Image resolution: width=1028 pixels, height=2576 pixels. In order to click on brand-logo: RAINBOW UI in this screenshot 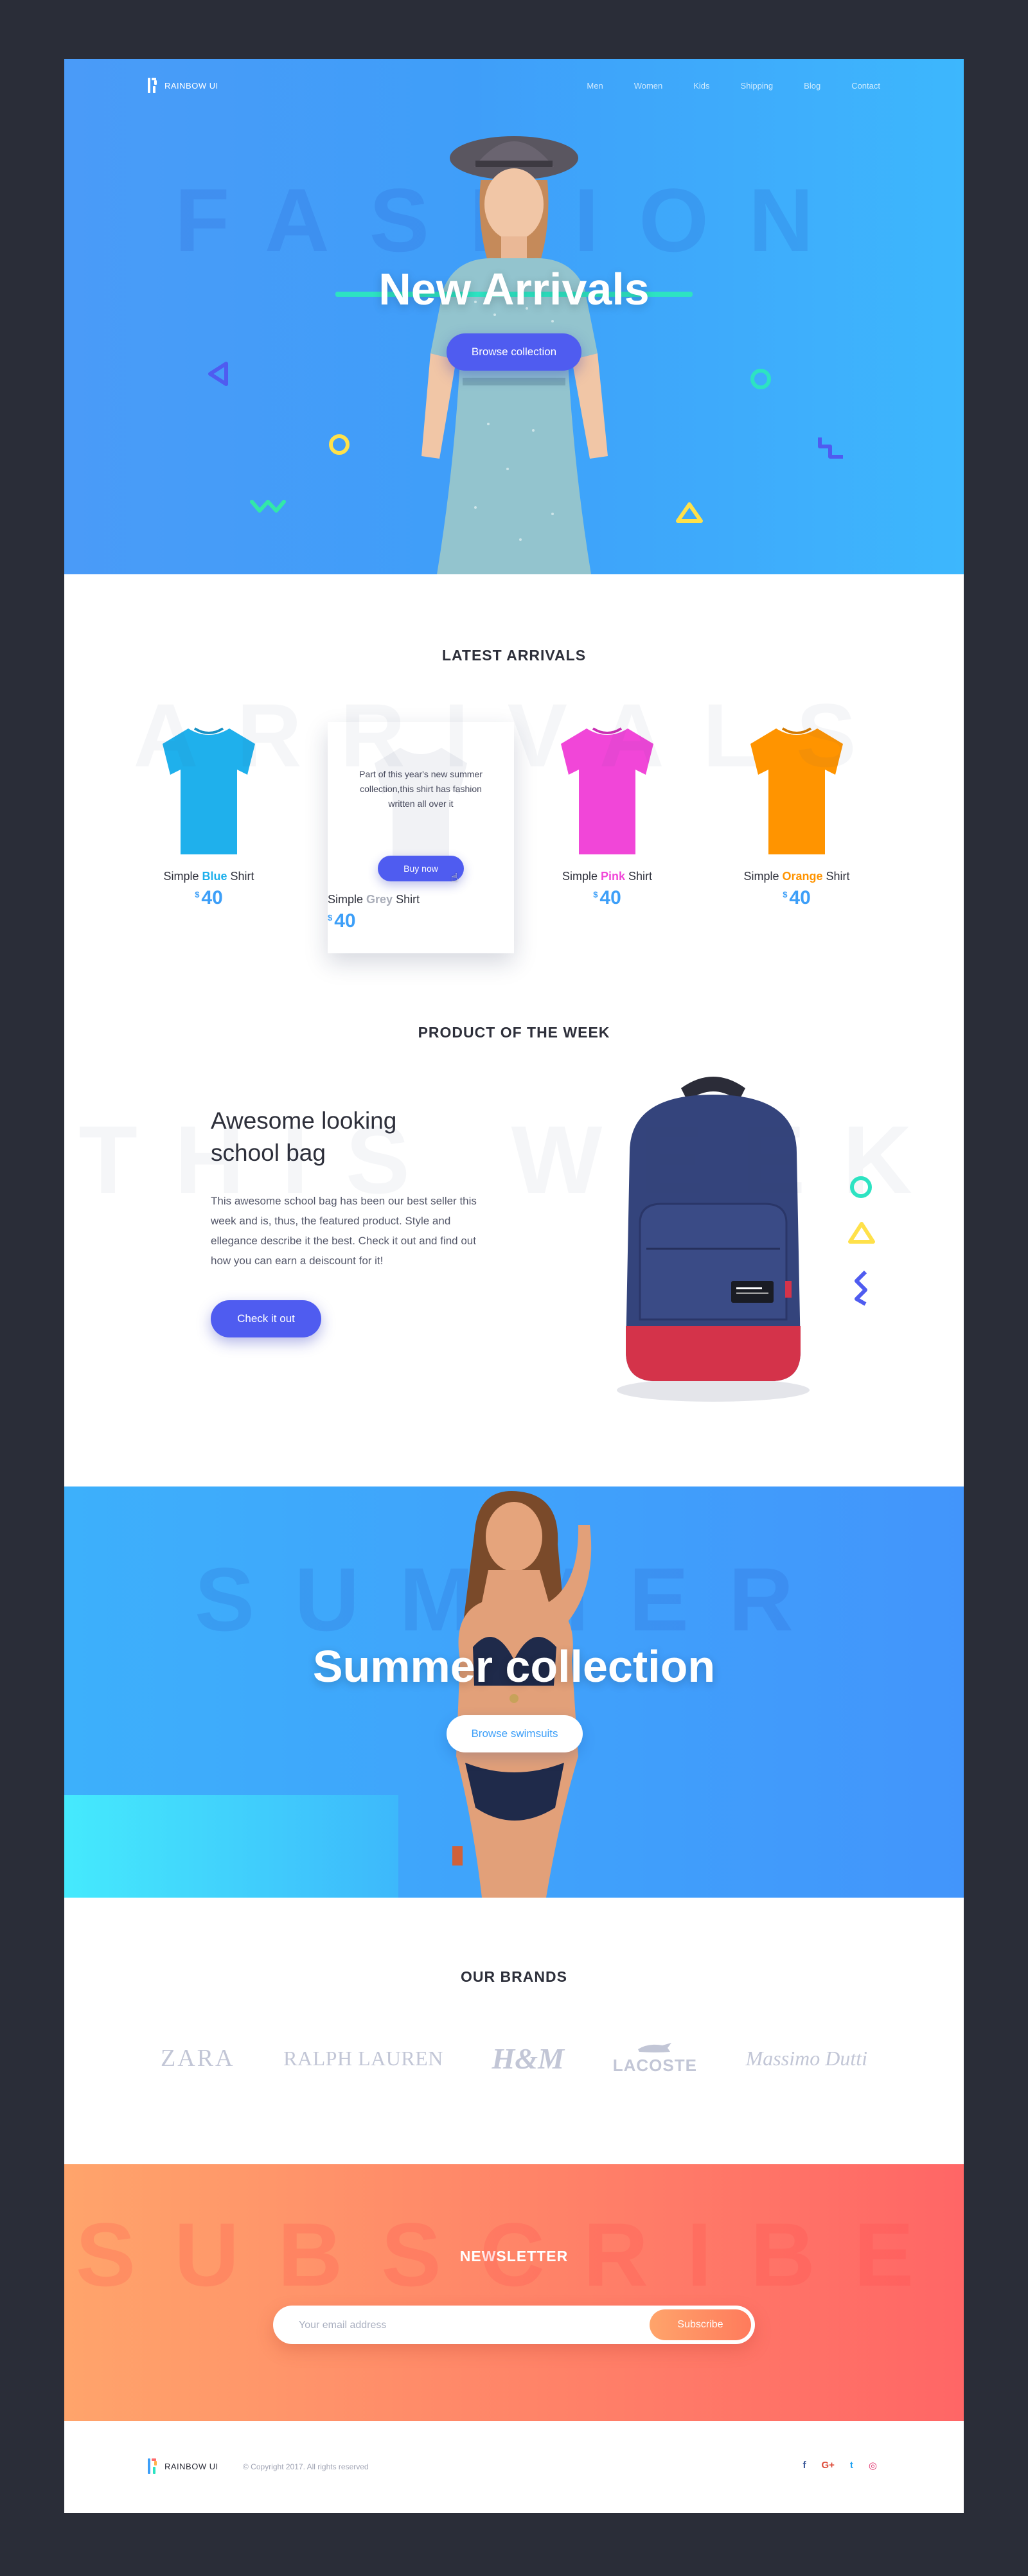, I will do `click(183, 85)`.